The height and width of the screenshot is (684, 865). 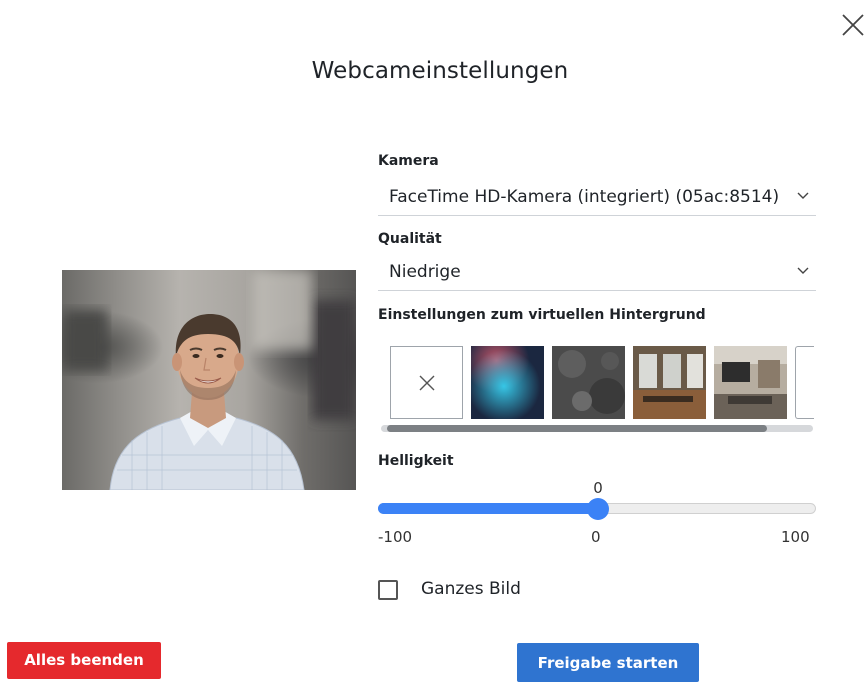 I want to click on start-share-button: Freigabe starten, so click(x=608, y=662).